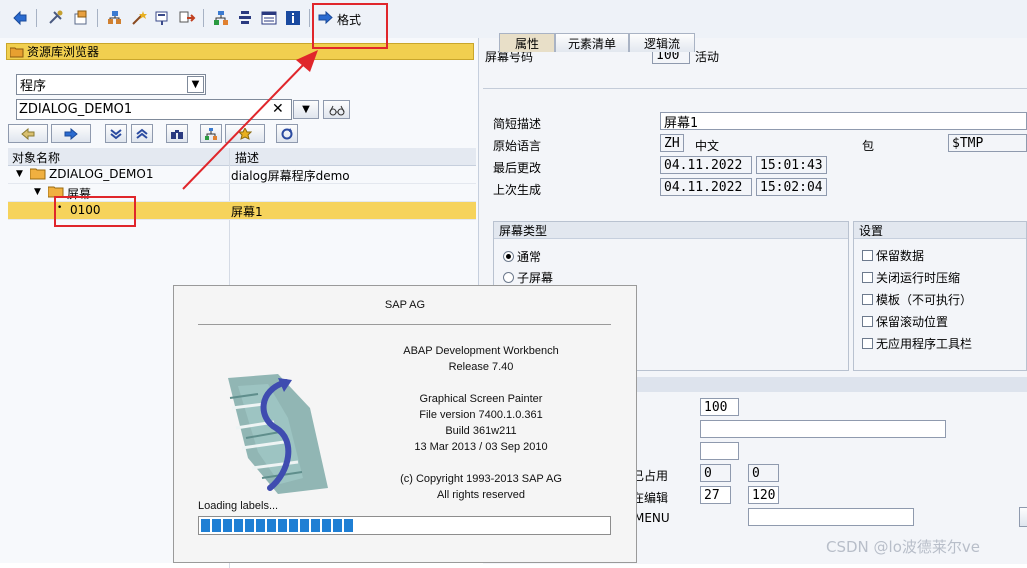 The height and width of the screenshot is (568, 1027). What do you see at coordinates (917, 299) in the screenshot?
I see `checkbox-template: 模板（不可执行）` at bounding box center [917, 299].